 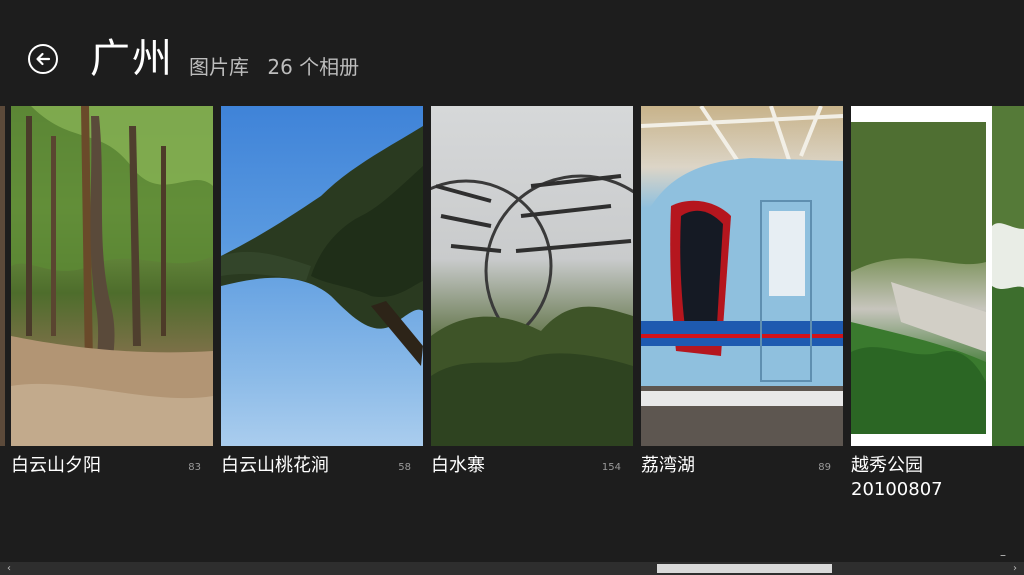 I want to click on album-title: 白云山桃花涧, so click(x=275, y=465).